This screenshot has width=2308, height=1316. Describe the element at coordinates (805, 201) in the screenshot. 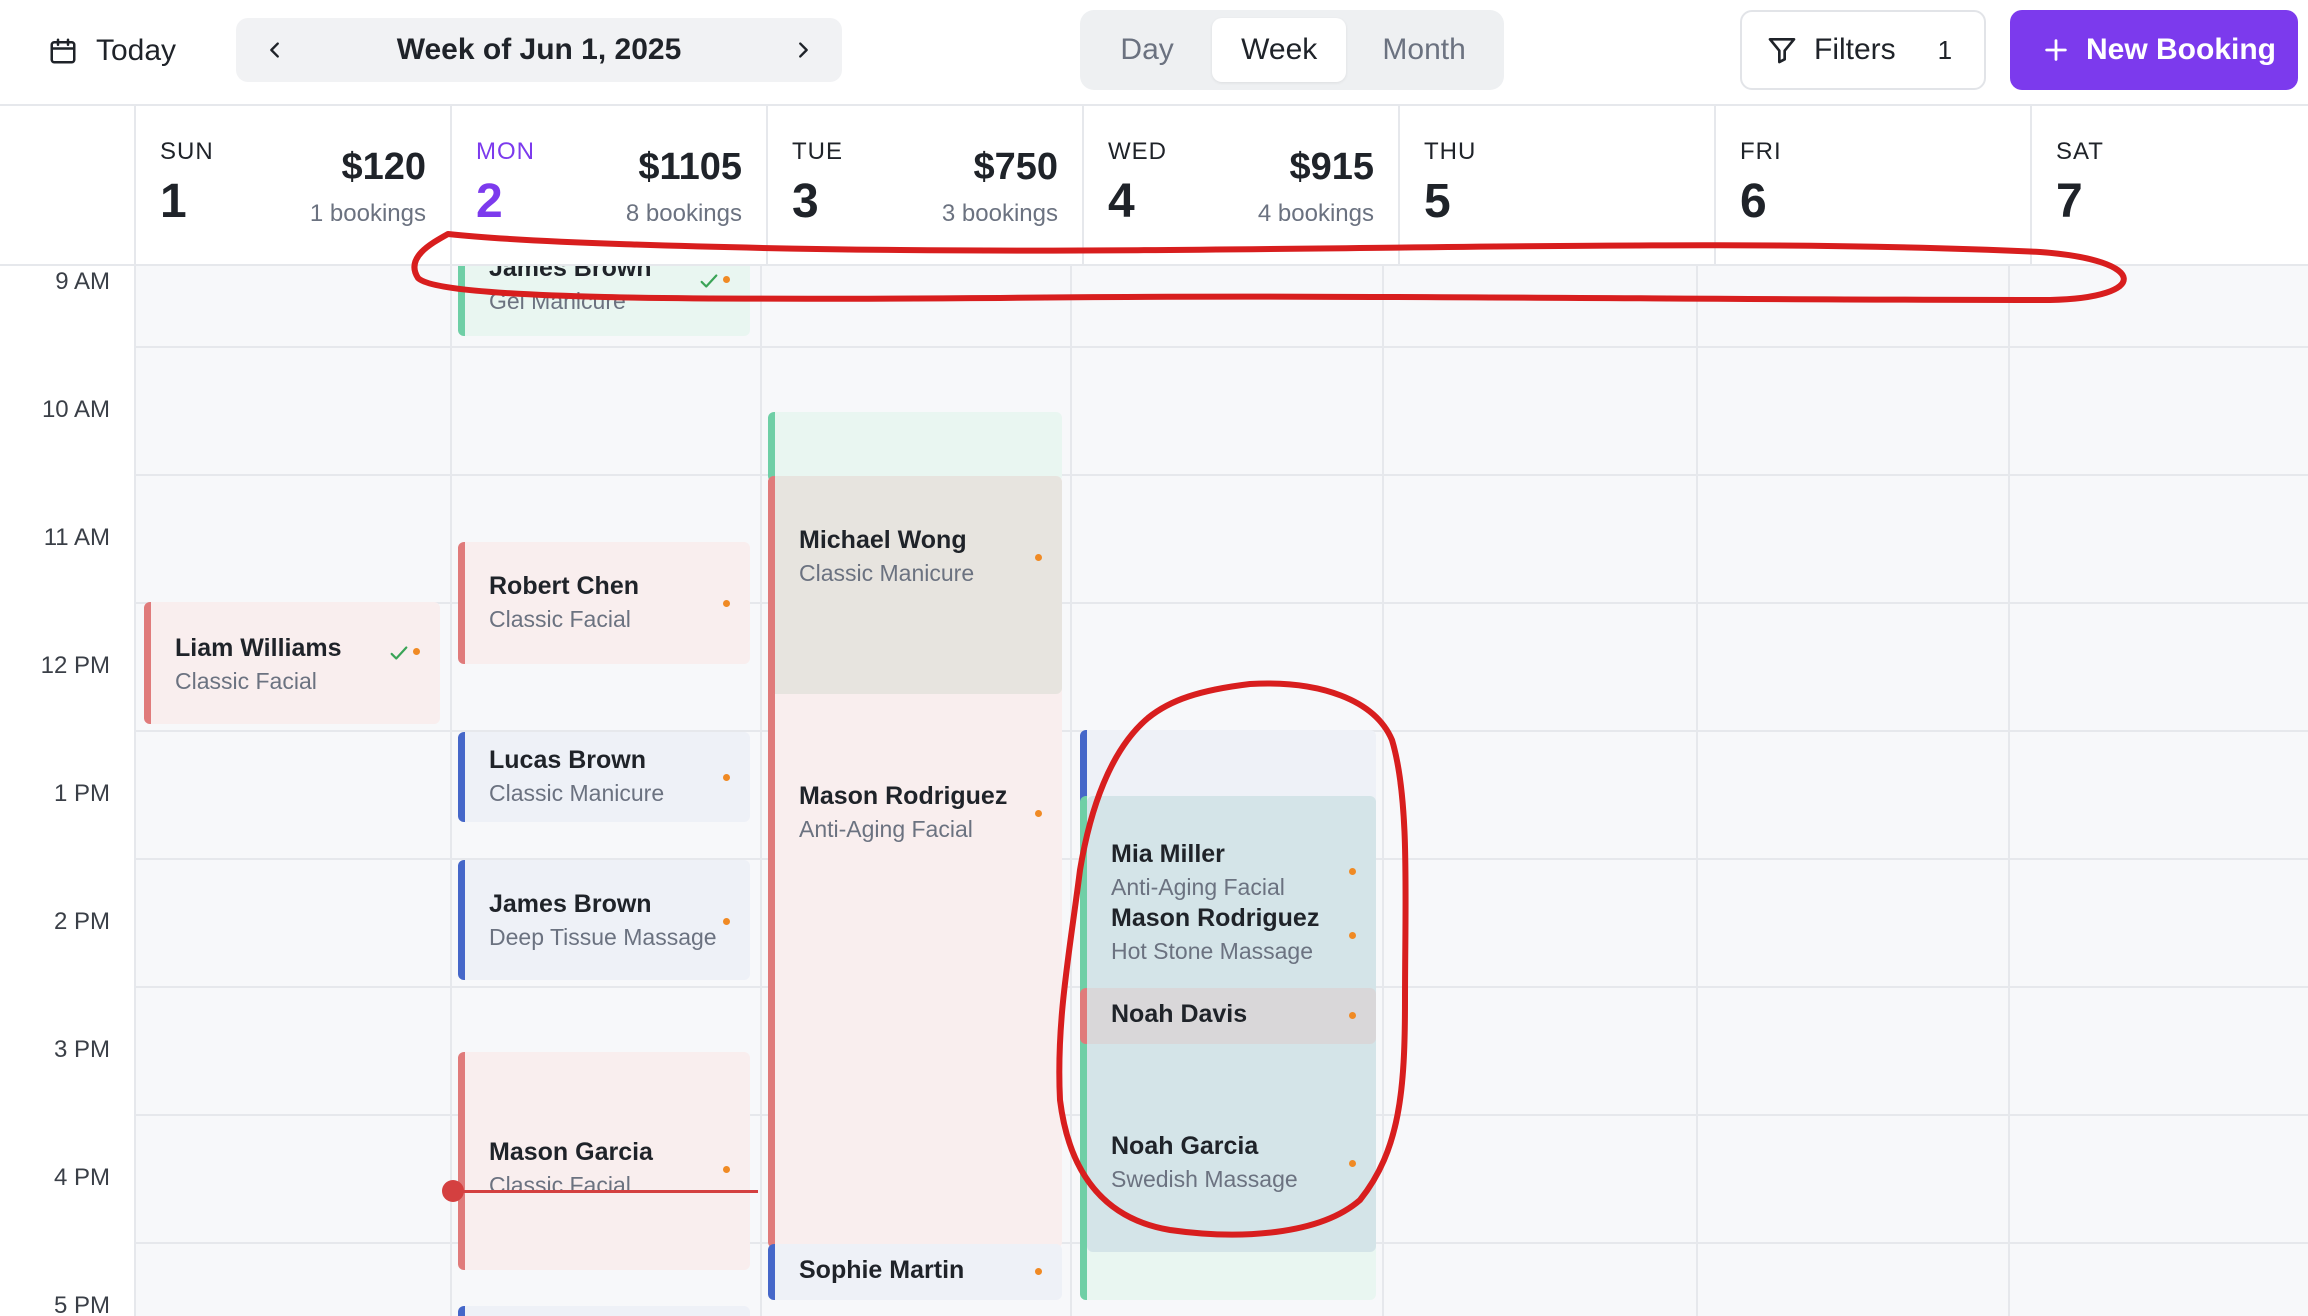

I see `day-number: 3` at that location.